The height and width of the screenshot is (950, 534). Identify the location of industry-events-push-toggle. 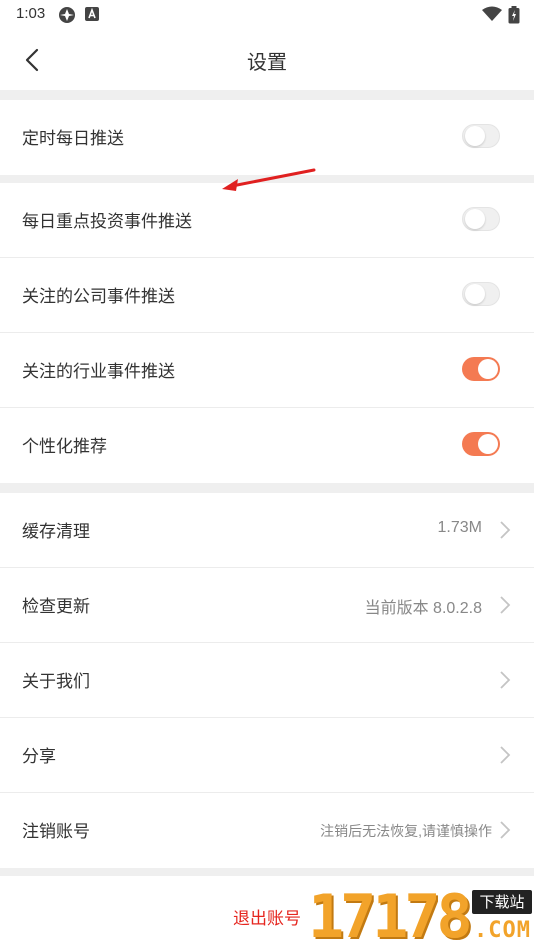
(481, 369).